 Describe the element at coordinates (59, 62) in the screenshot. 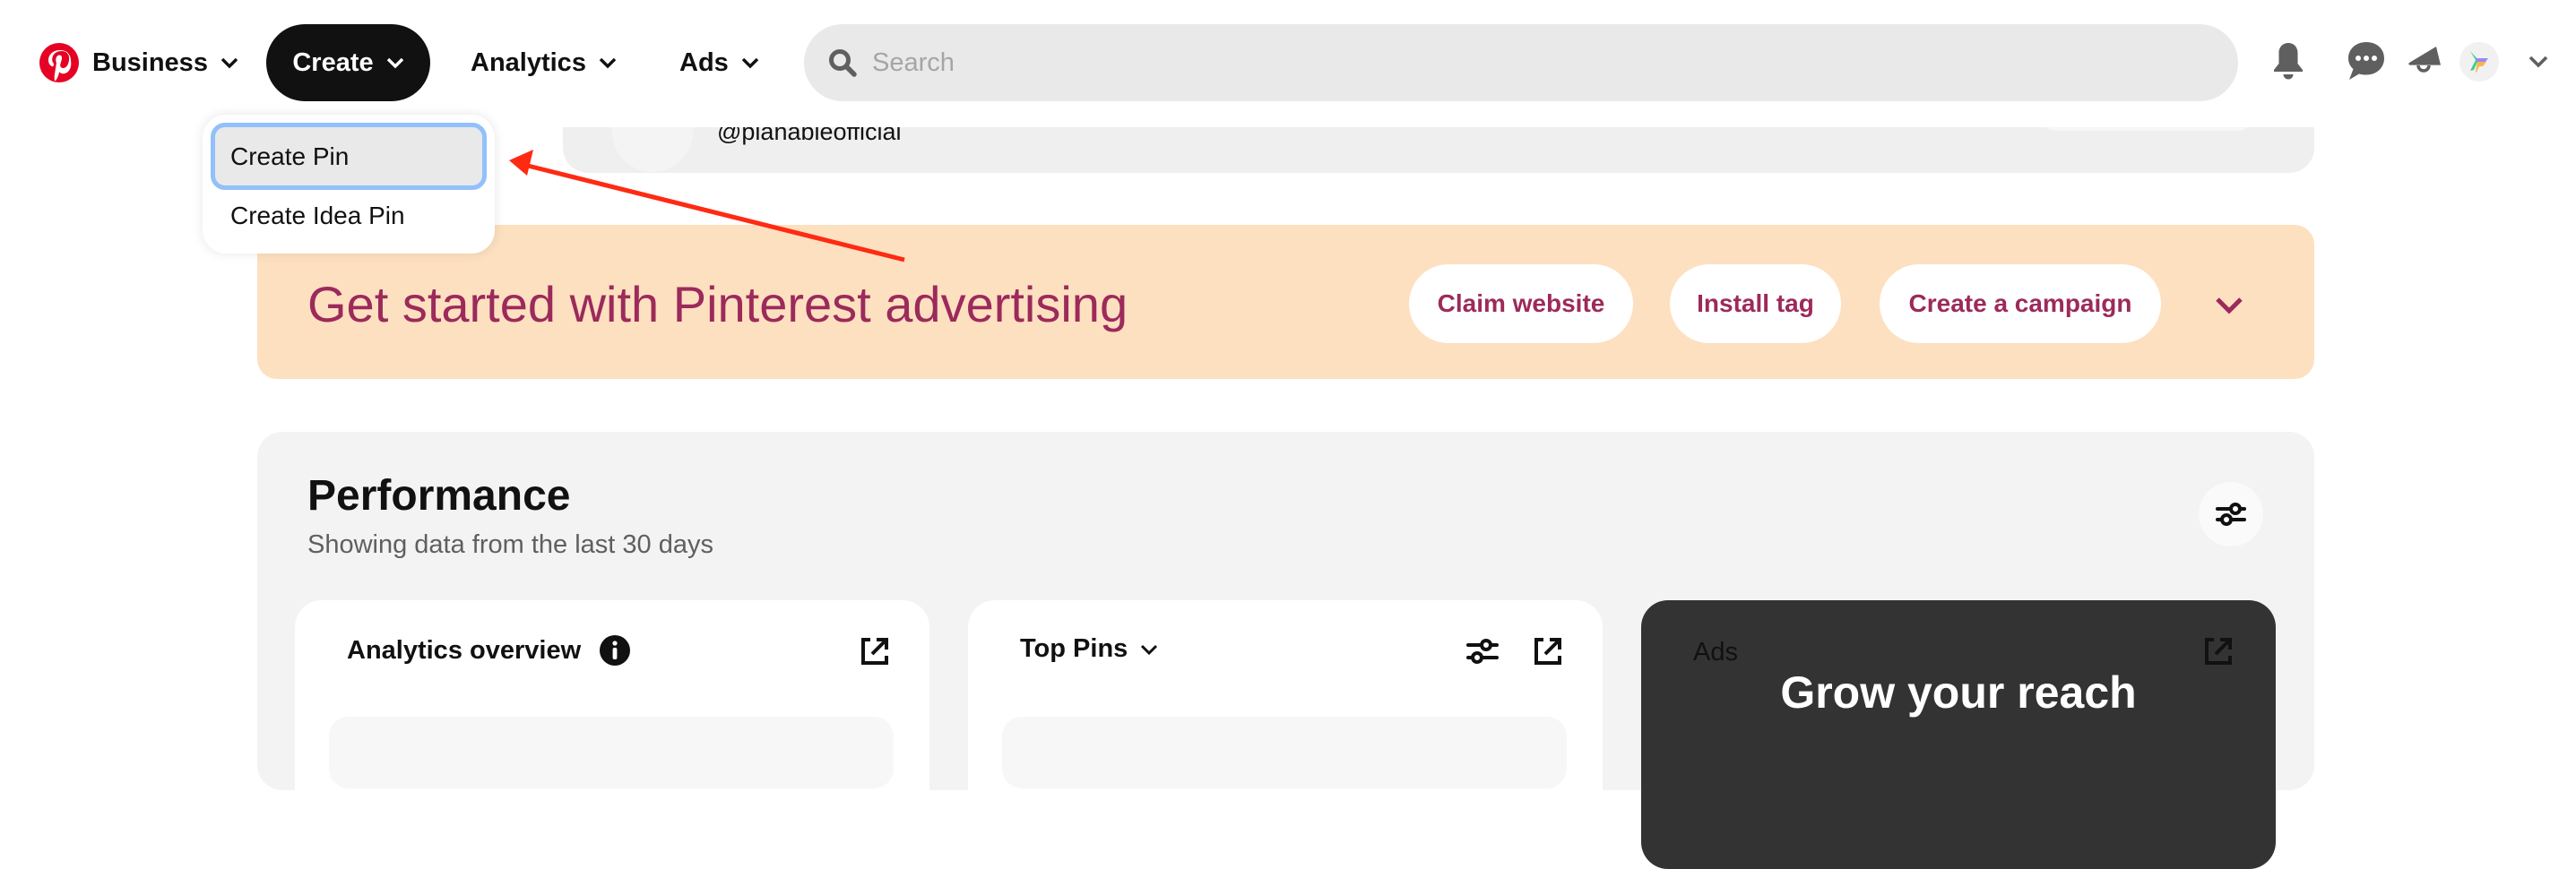

I see `pinterest-logo-icon` at that location.